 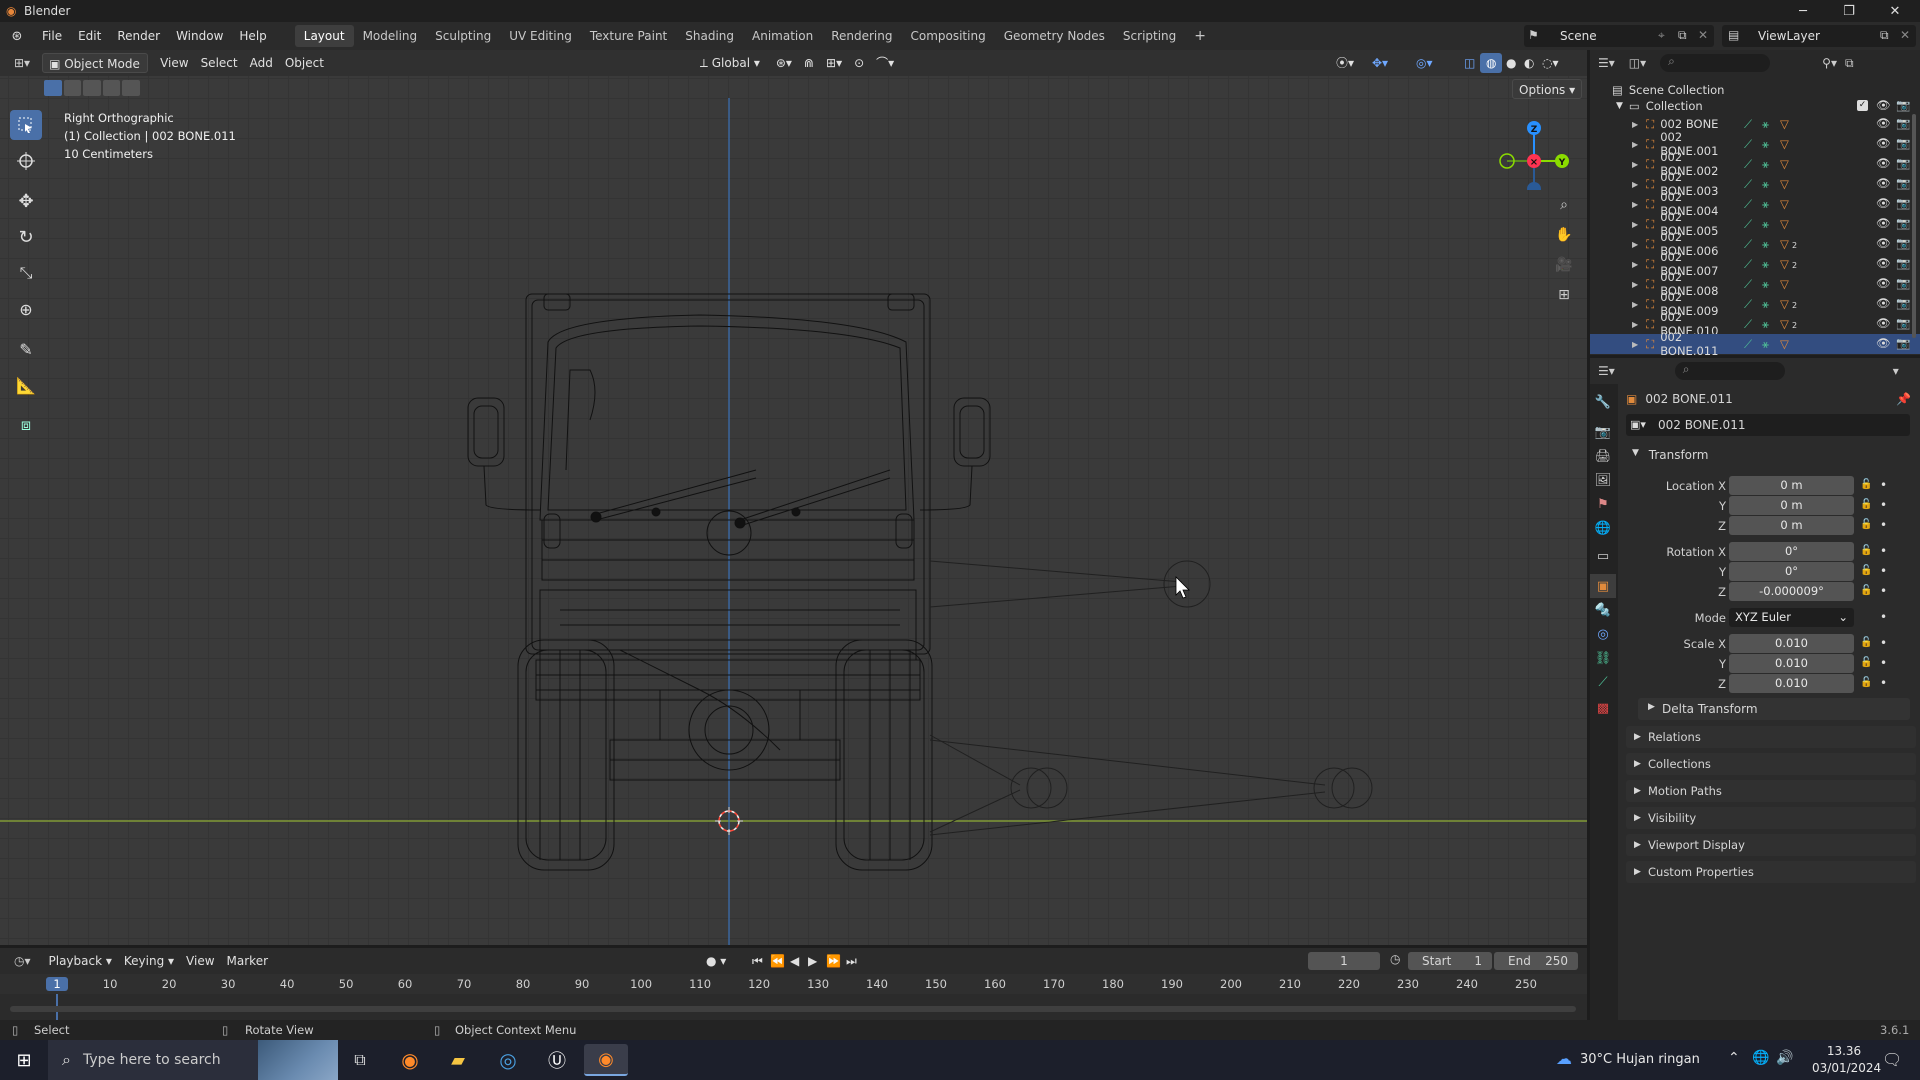 What do you see at coordinates (782, 36) in the screenshot?
I see `tab-animation: Animation` at bounding box center [782, 36].